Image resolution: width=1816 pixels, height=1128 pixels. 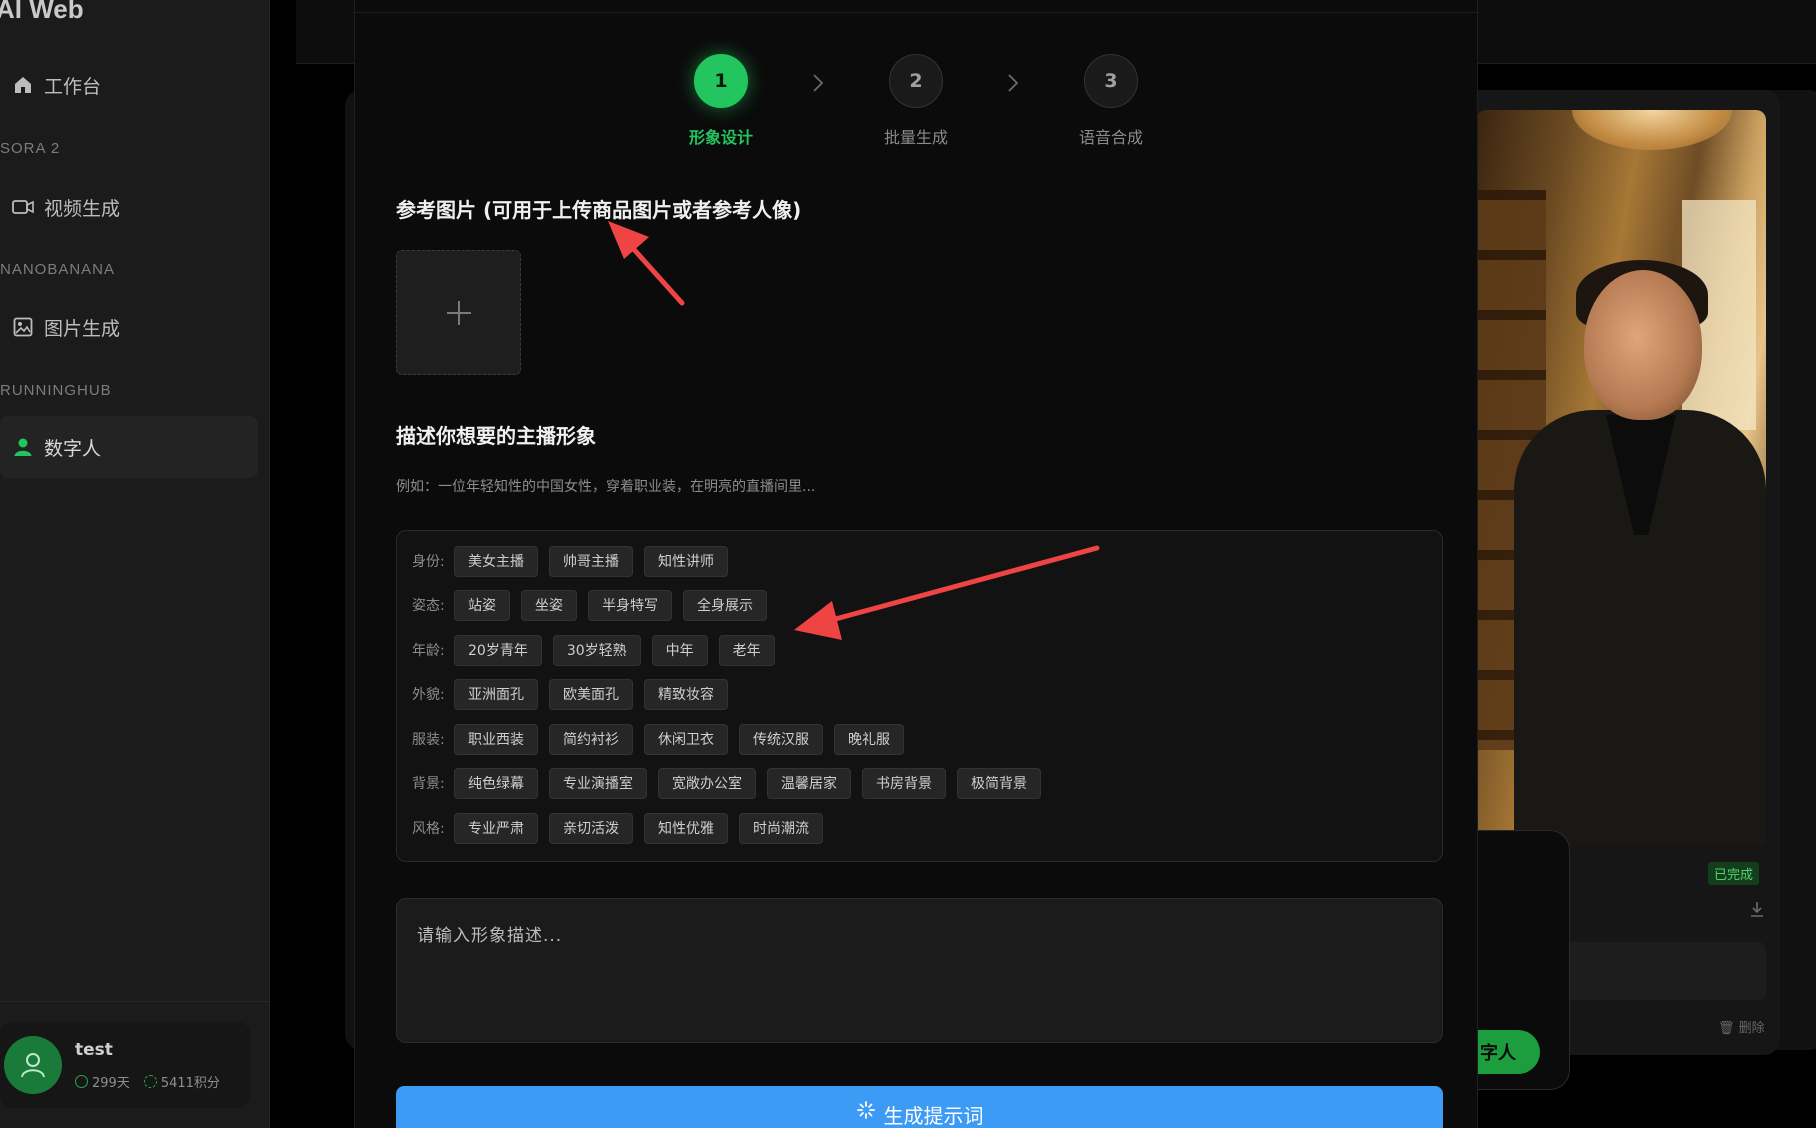 I want to click on tag: 纯色绿幕, so click(x=496, y=783).